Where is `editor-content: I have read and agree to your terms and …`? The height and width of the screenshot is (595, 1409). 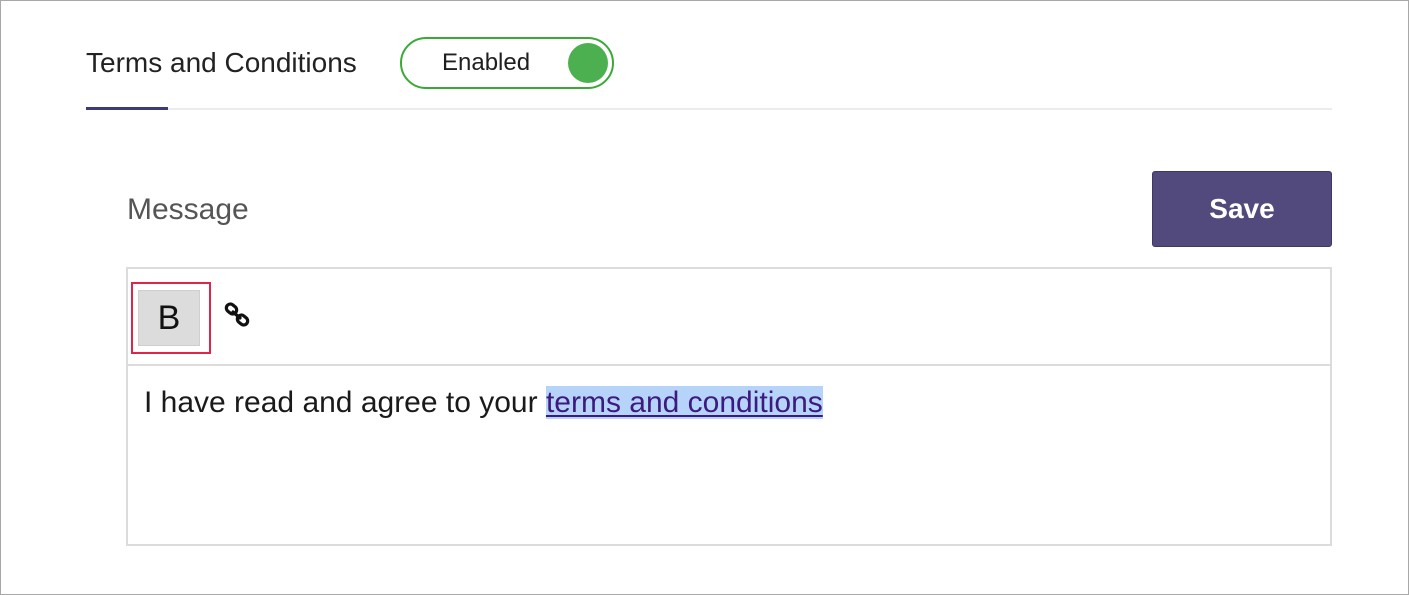 editor-content: I have read and agree to your terms and … is located at coordinates (483, 403).